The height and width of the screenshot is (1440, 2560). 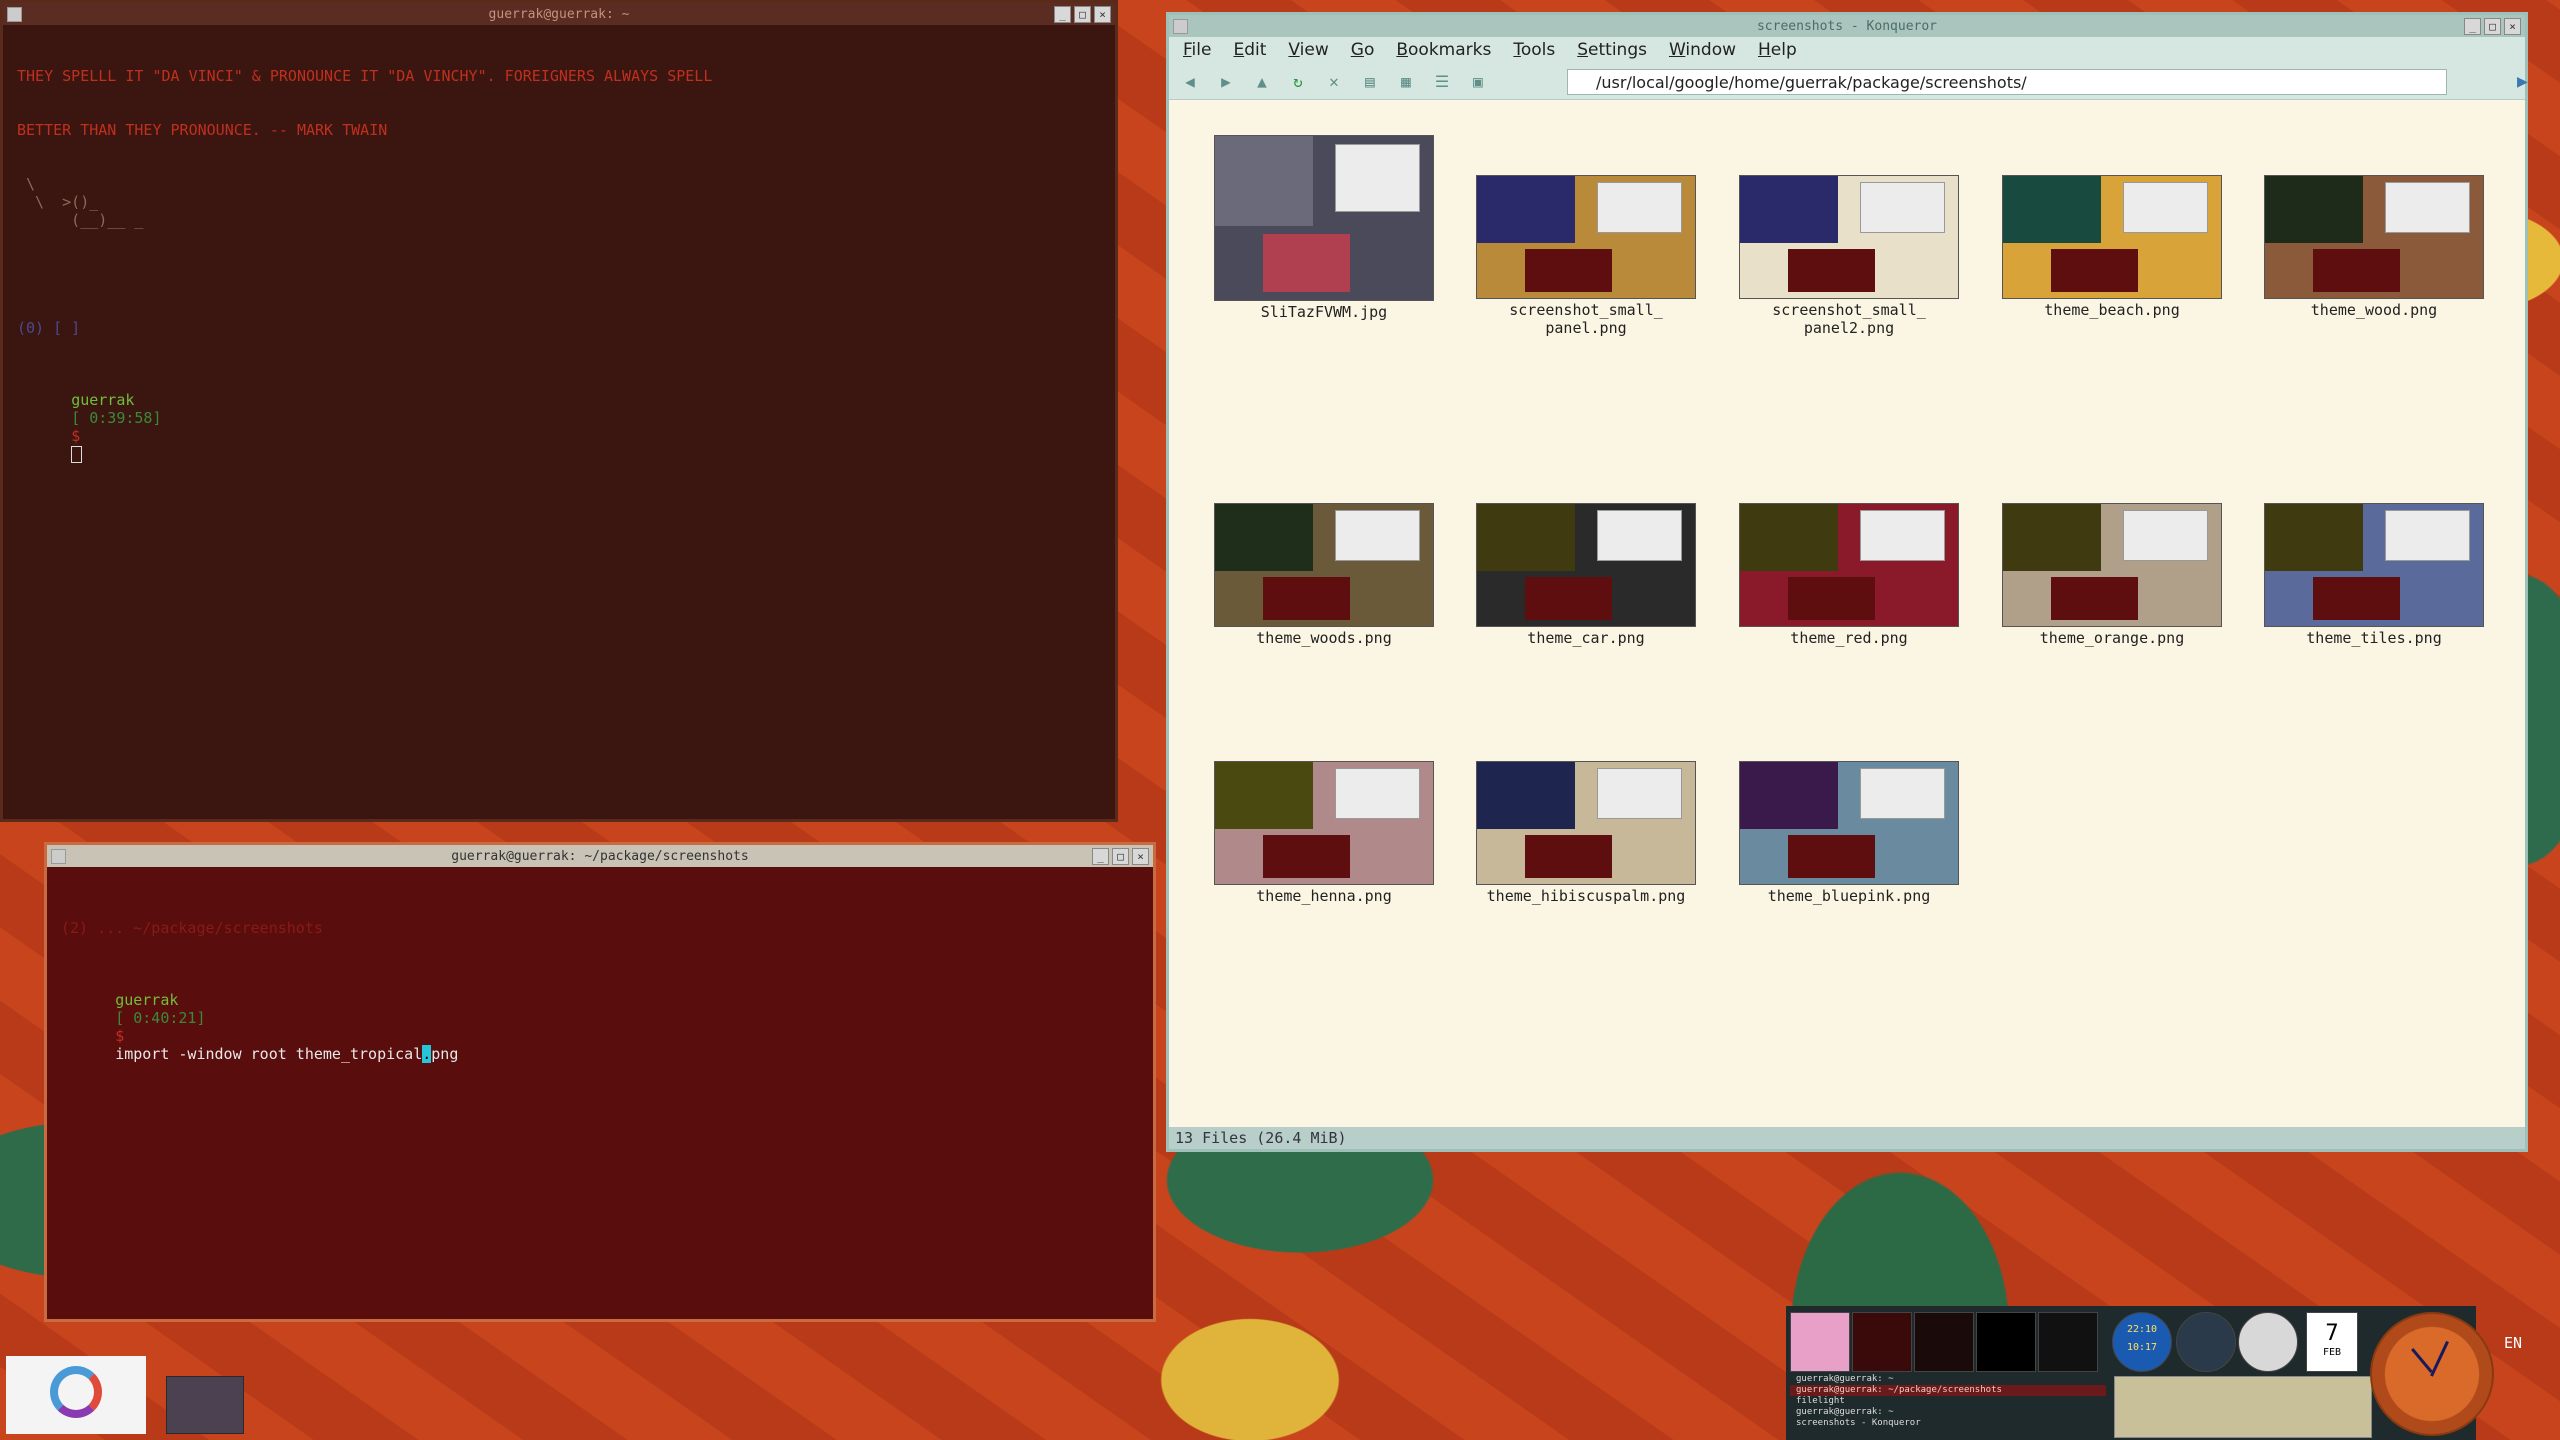 I want to click on file-name: SliTazFVWM.jpg, so click(x=1324, y=312).